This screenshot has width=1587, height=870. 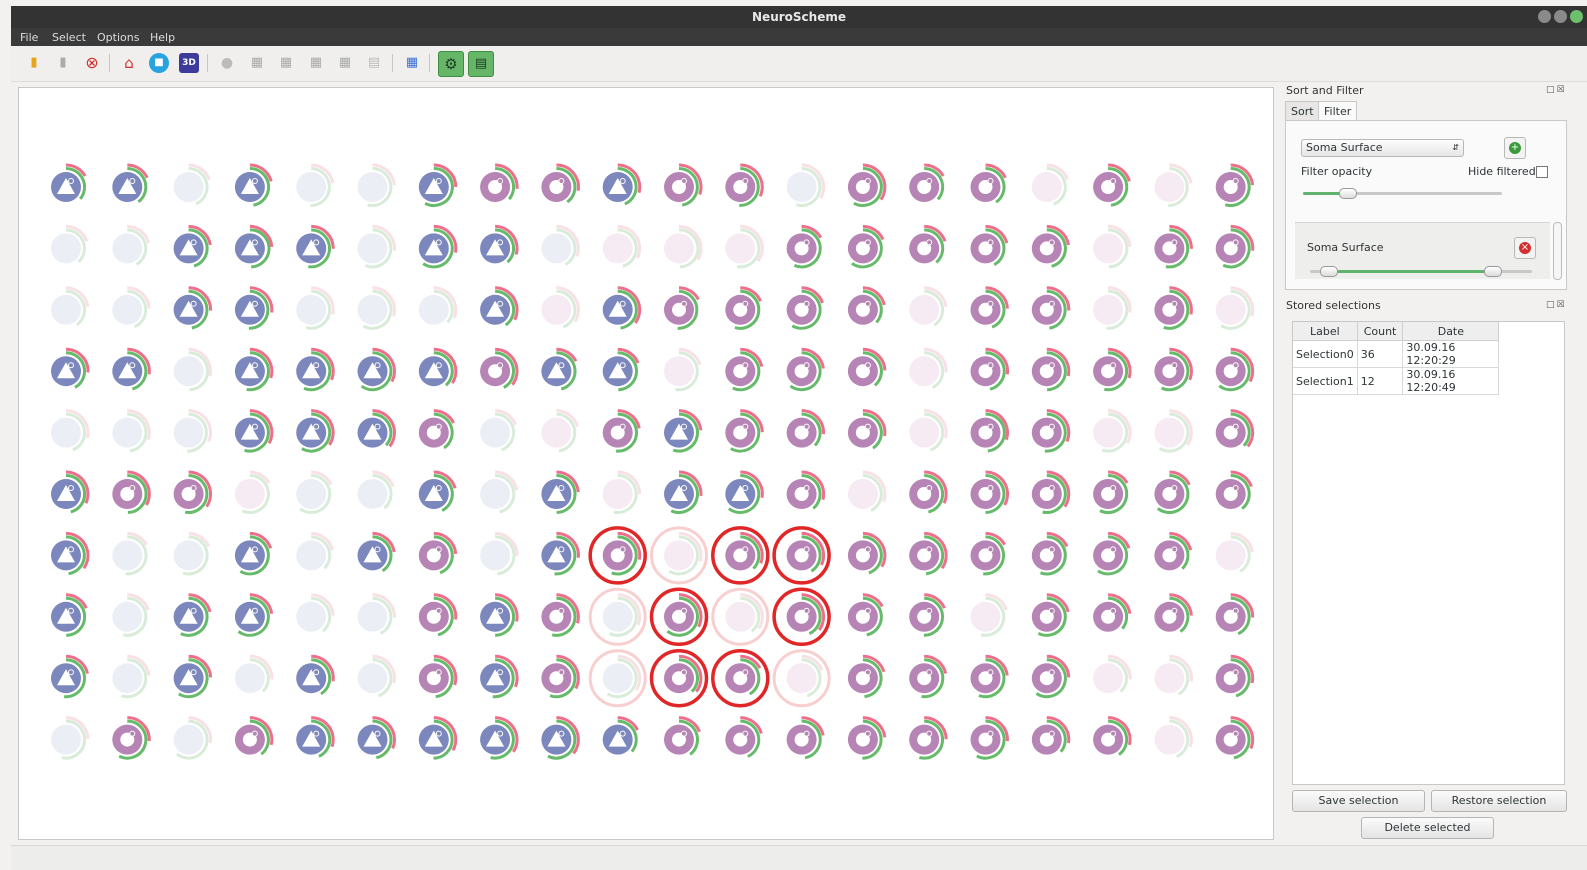 What do you see at coordinates (159, 63) in the screenshot?
I see `2d-view-icon: ■` at bounding box center [159, 63].